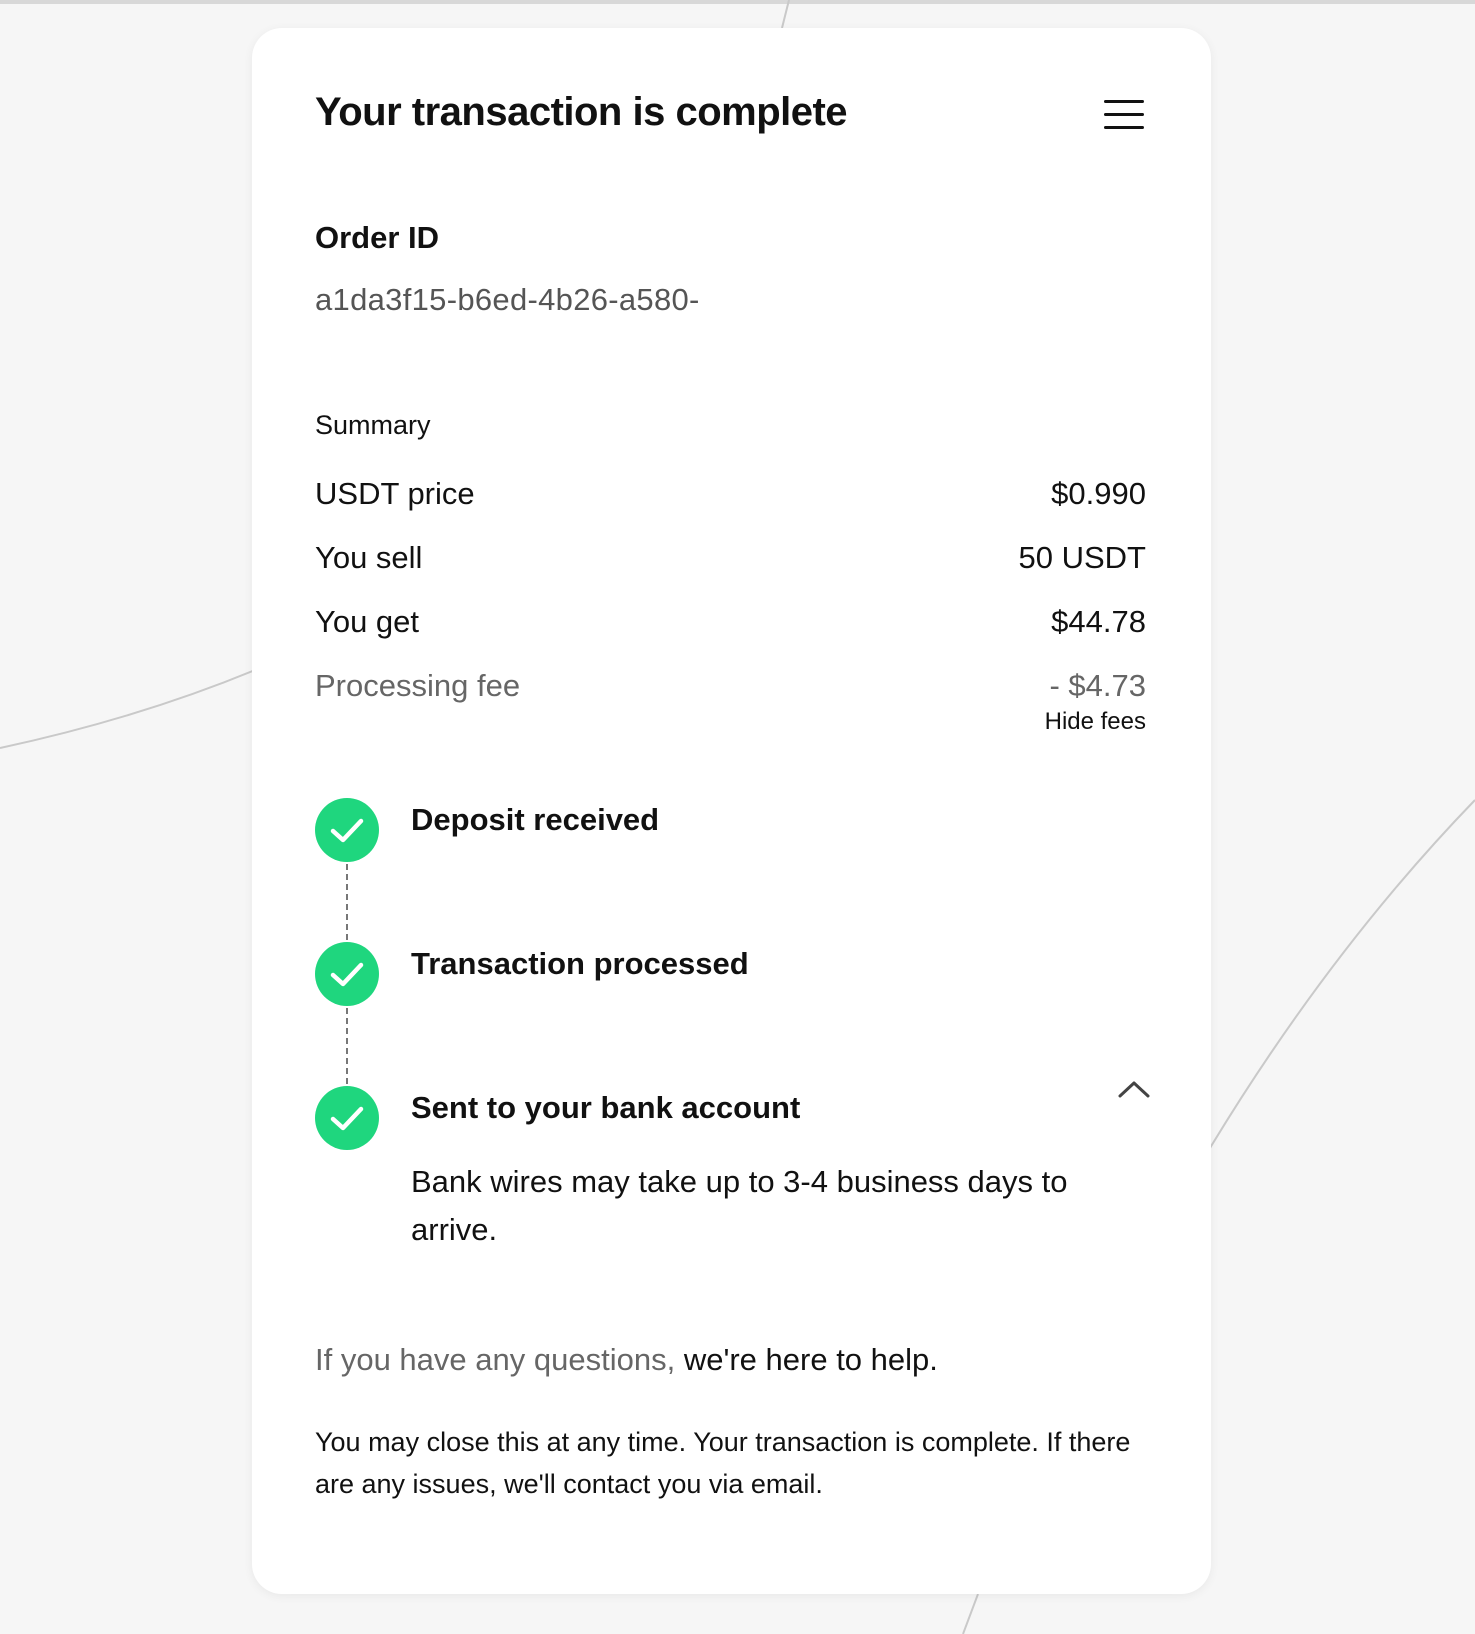 This screenshot has height=1634, width=1475. What do you see at coordinates (535, 819) in the screenshot?
I see `step-title-deposit-received: Deposit received` at bounding box center [535, 819].